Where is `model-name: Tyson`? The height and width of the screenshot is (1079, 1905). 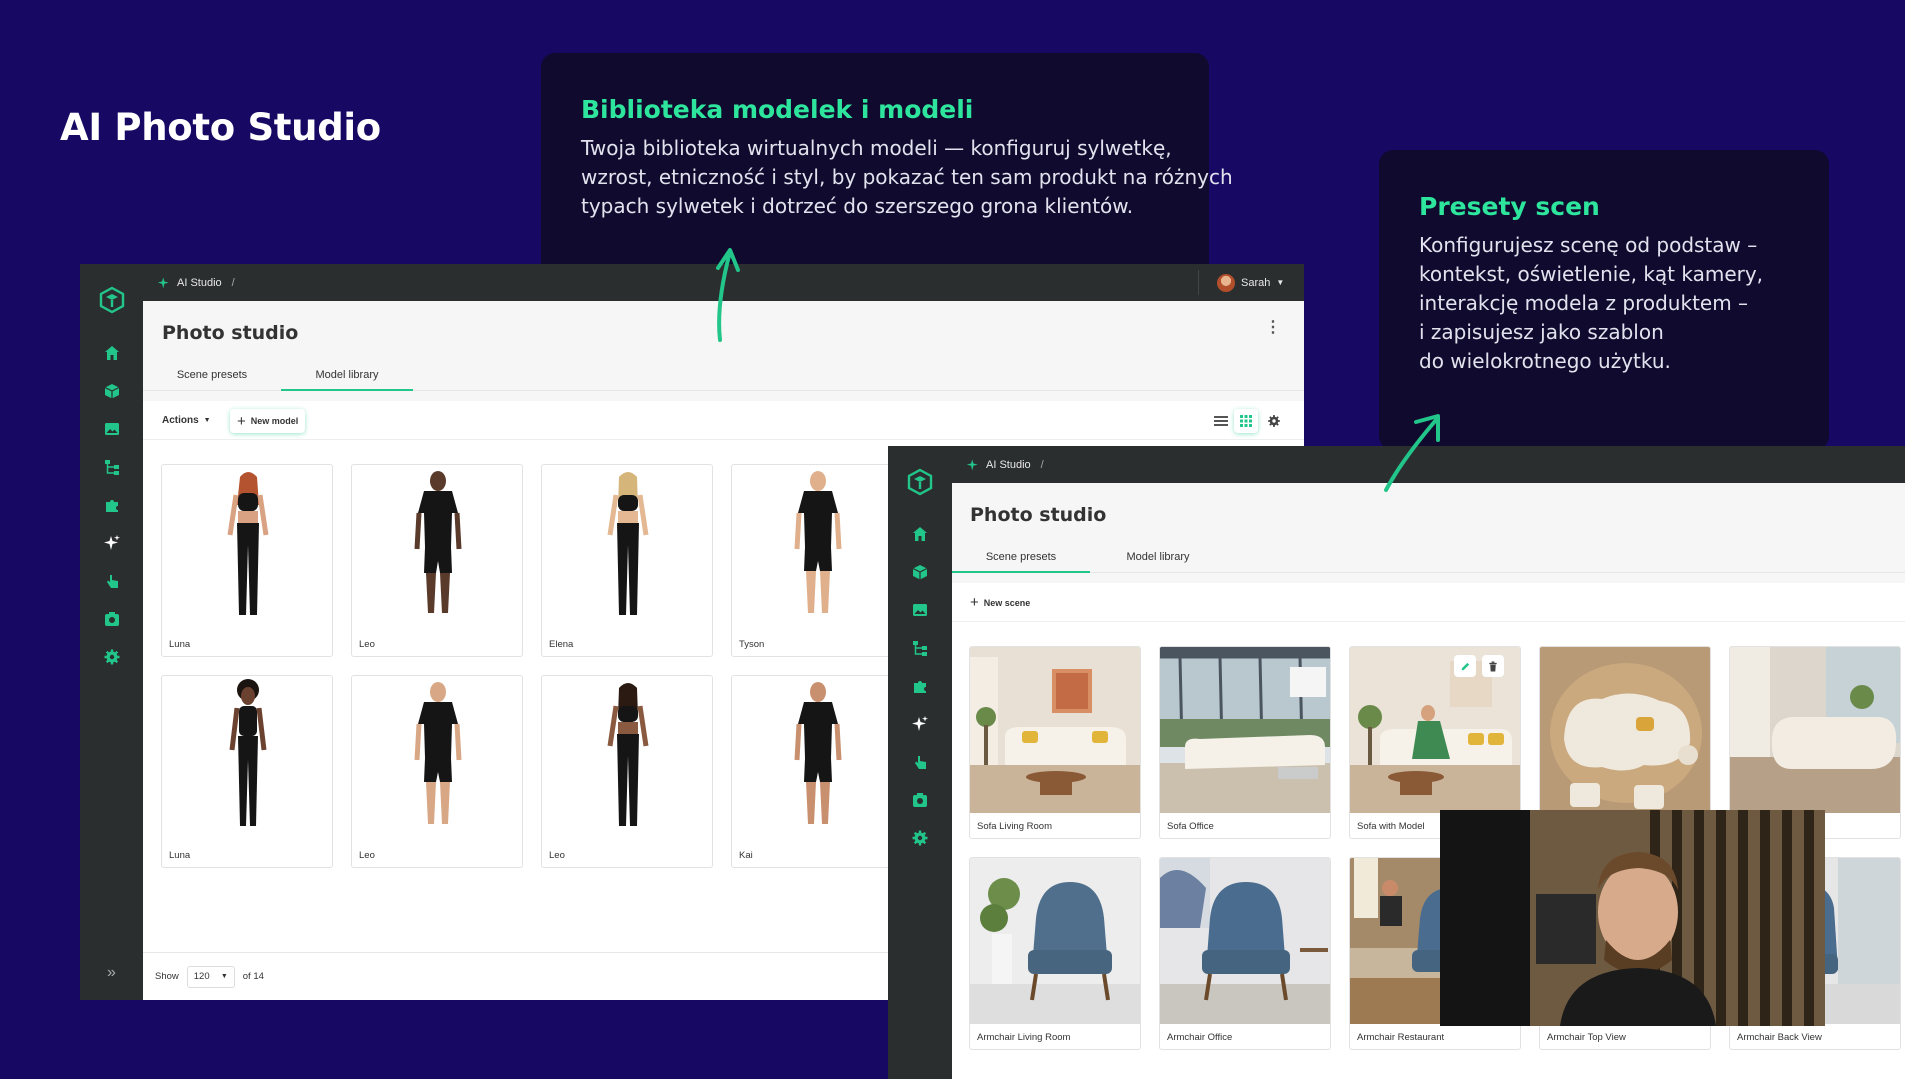
model-name: Tyson is located at coordinates (752, 644).